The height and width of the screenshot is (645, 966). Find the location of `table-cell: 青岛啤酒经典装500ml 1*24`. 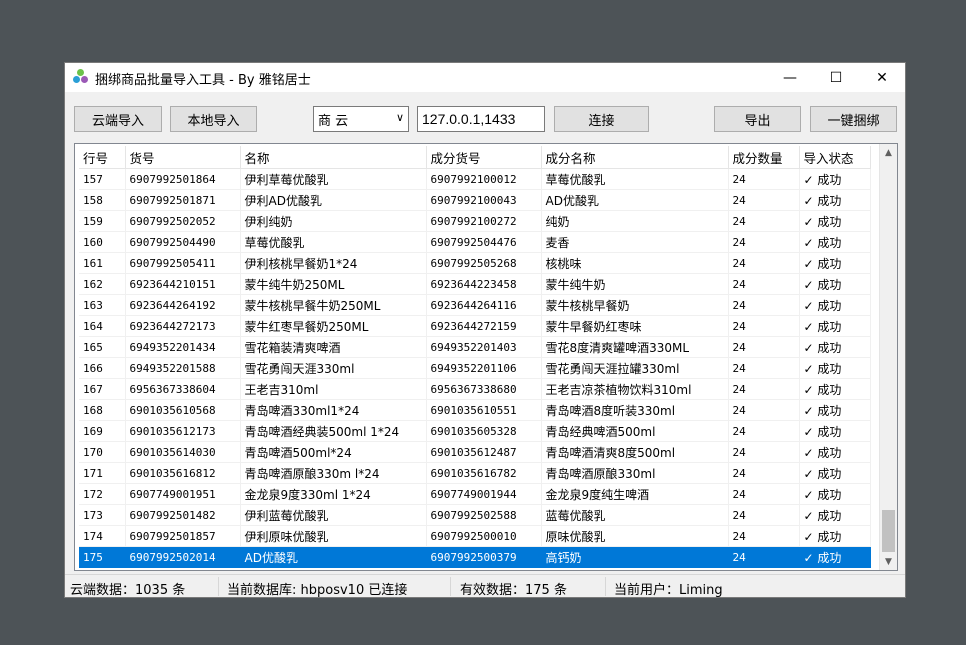

table-cell: 青岛啤酒经典装500ml 1*24 is located at coordinates (333, 431).